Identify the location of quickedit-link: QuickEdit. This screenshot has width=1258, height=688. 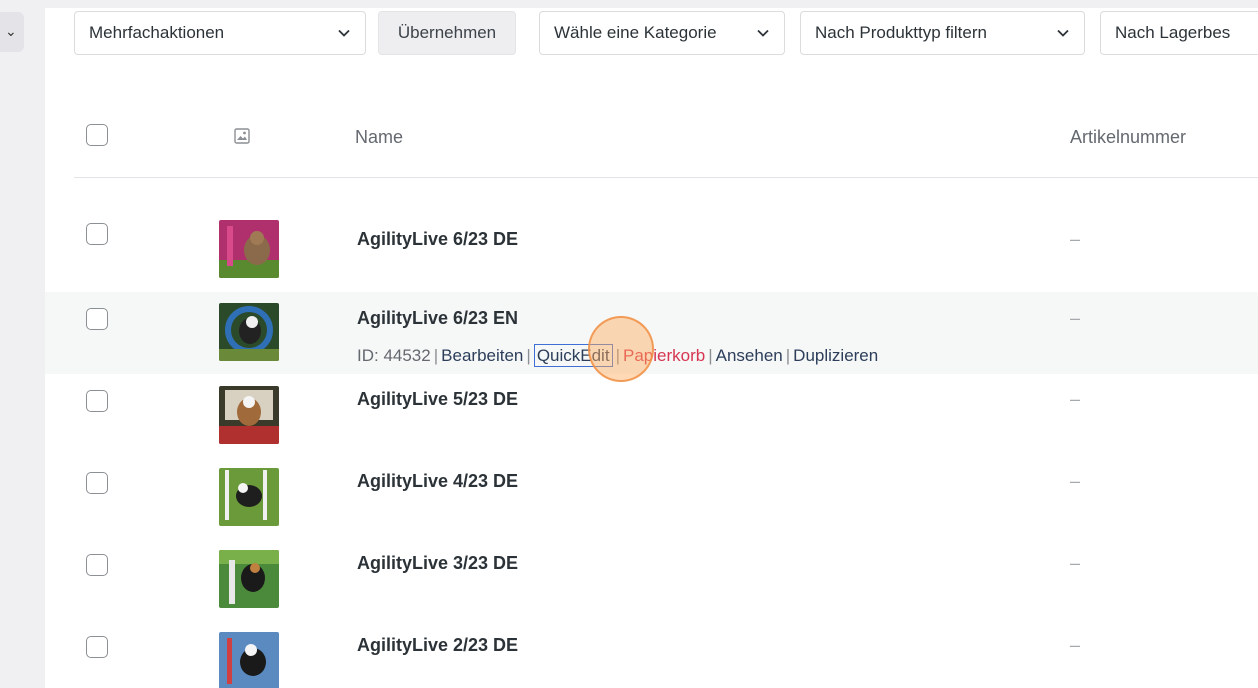
(573, 355).